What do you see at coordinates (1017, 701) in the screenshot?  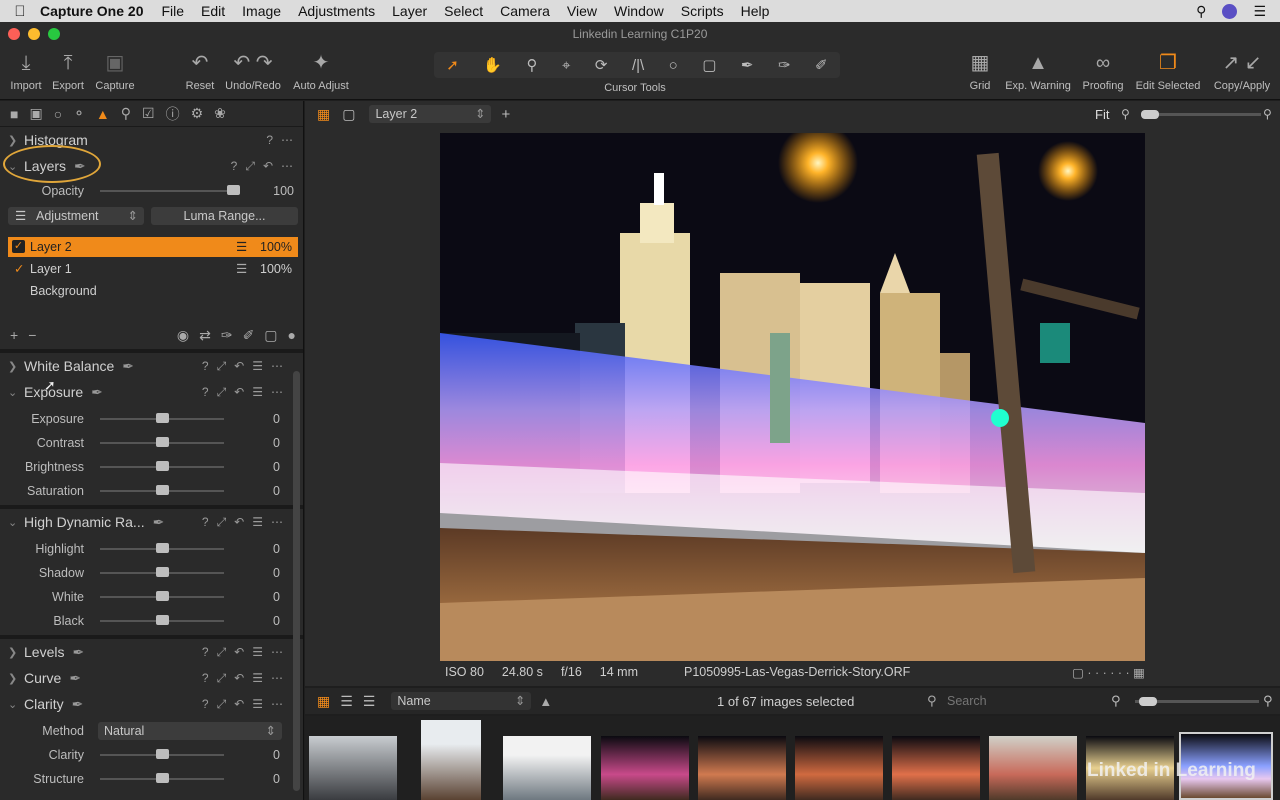 I see `search-input` at bounding box center [1017, 701].